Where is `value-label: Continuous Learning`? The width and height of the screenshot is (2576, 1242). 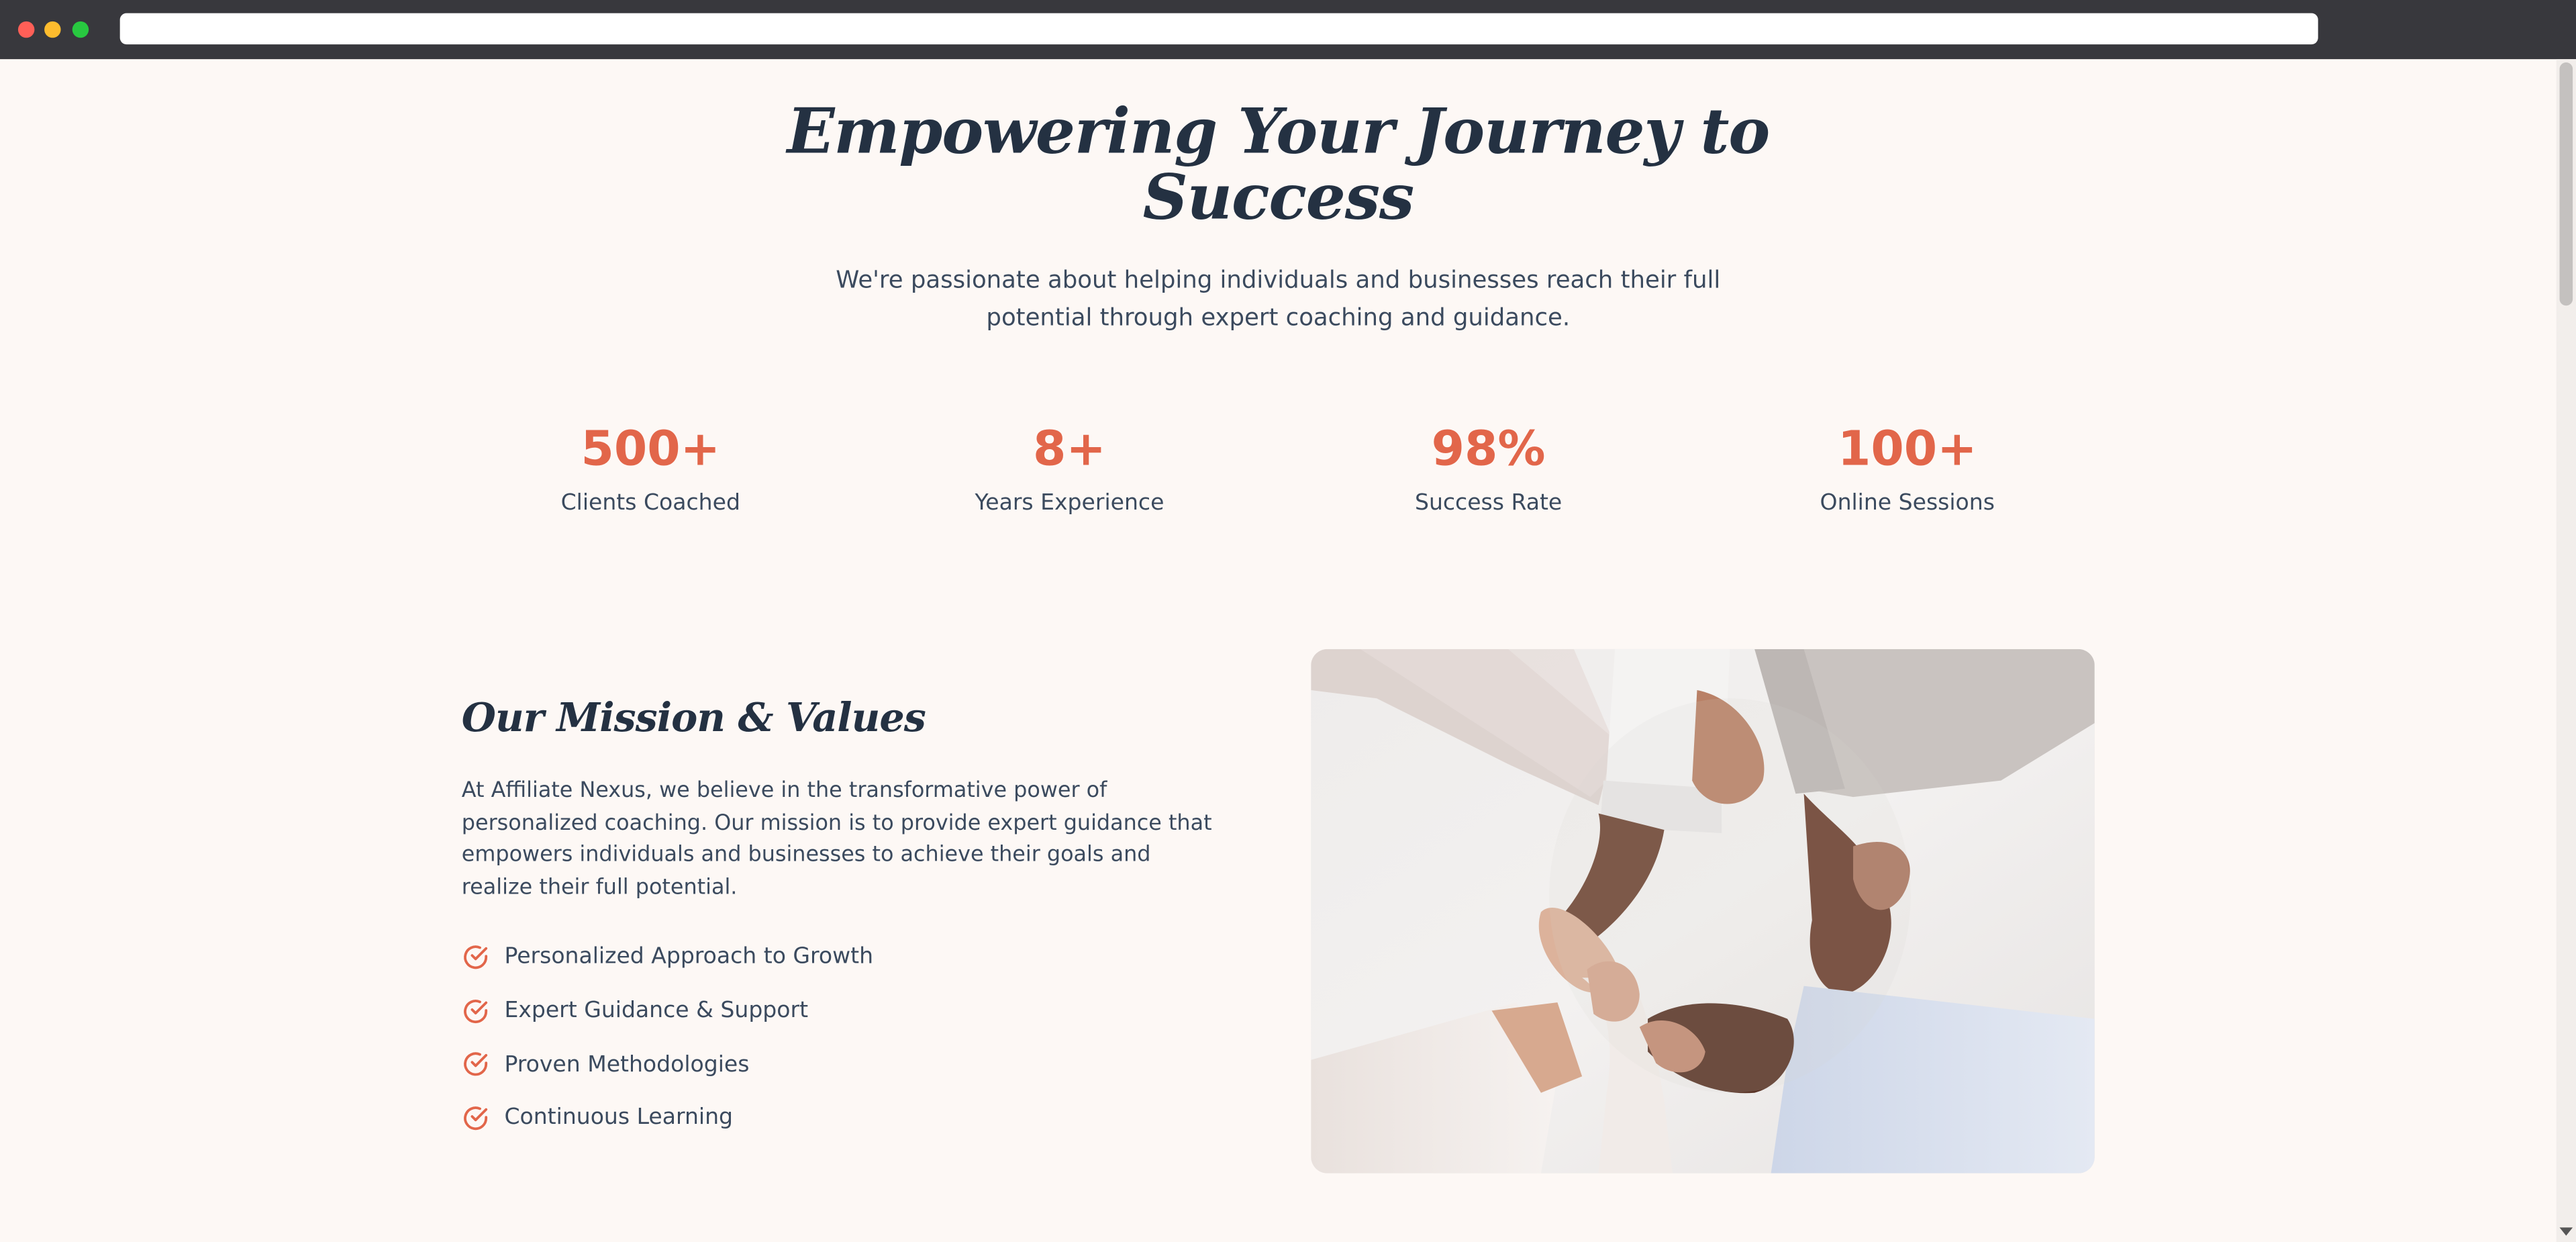 value-label: Continuous Learning is located at coordinates (619, 1118).